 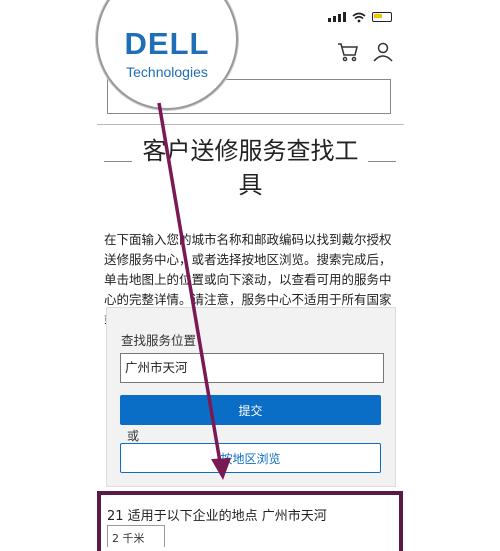 What do you see at coordinates (250, 124) in the screenshot?
I see `header-divider` at bounding box center [250, 124].